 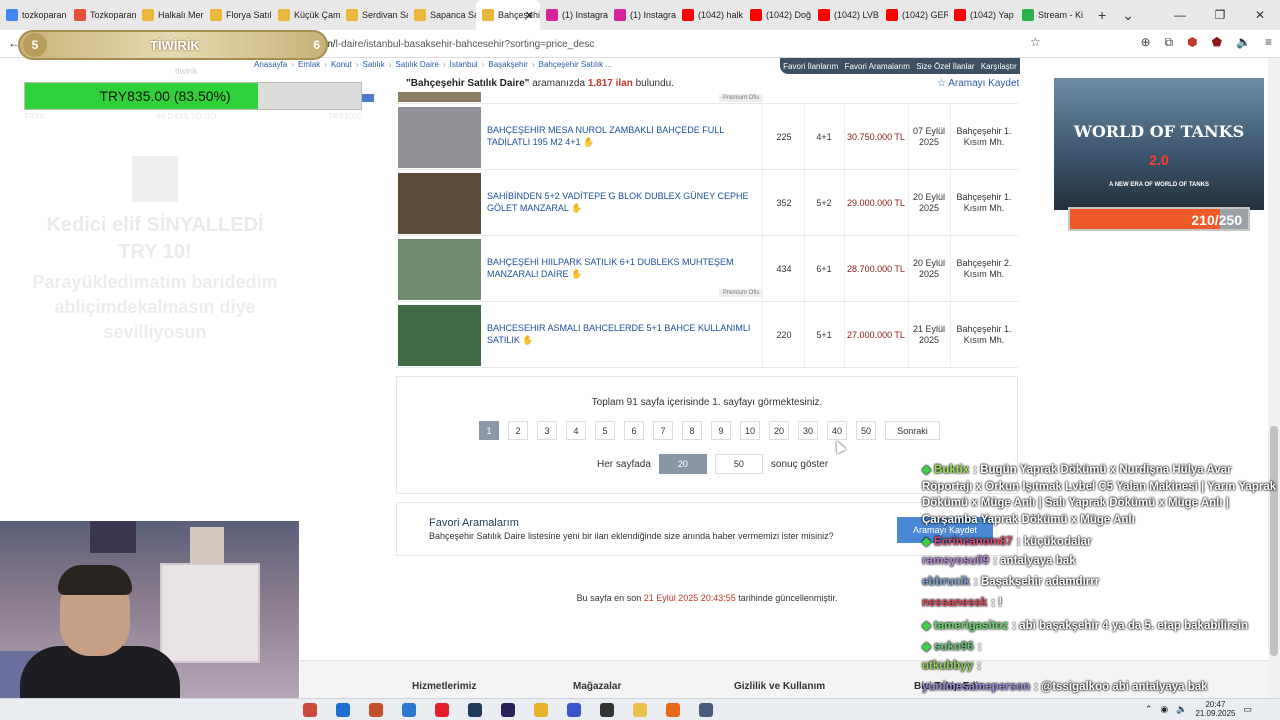 What do you see at coordinates (1180, 15) in the screenshot?
I see `minimize-icon: —` at bounding box center [1180, 15].